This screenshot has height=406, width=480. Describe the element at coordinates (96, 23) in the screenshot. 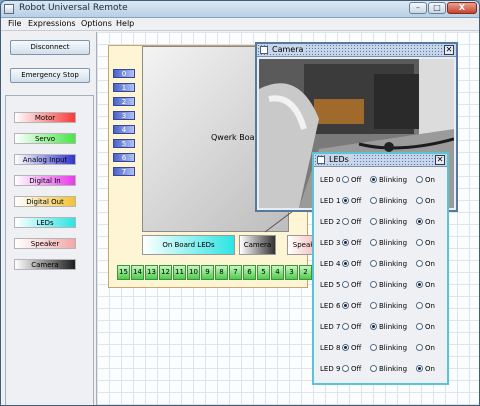

I see `menu-options: Options` at that location.